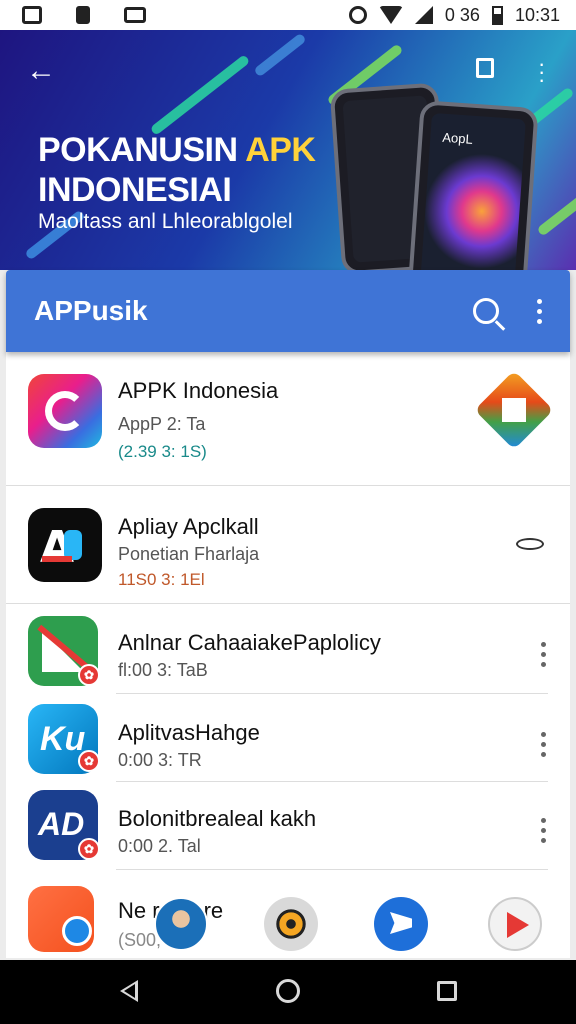 The image size is (576, 1024). Describe the element at coordinates (142, 150) in the screenshot. I see `hero-title-main: POKANUSIN` at that location.